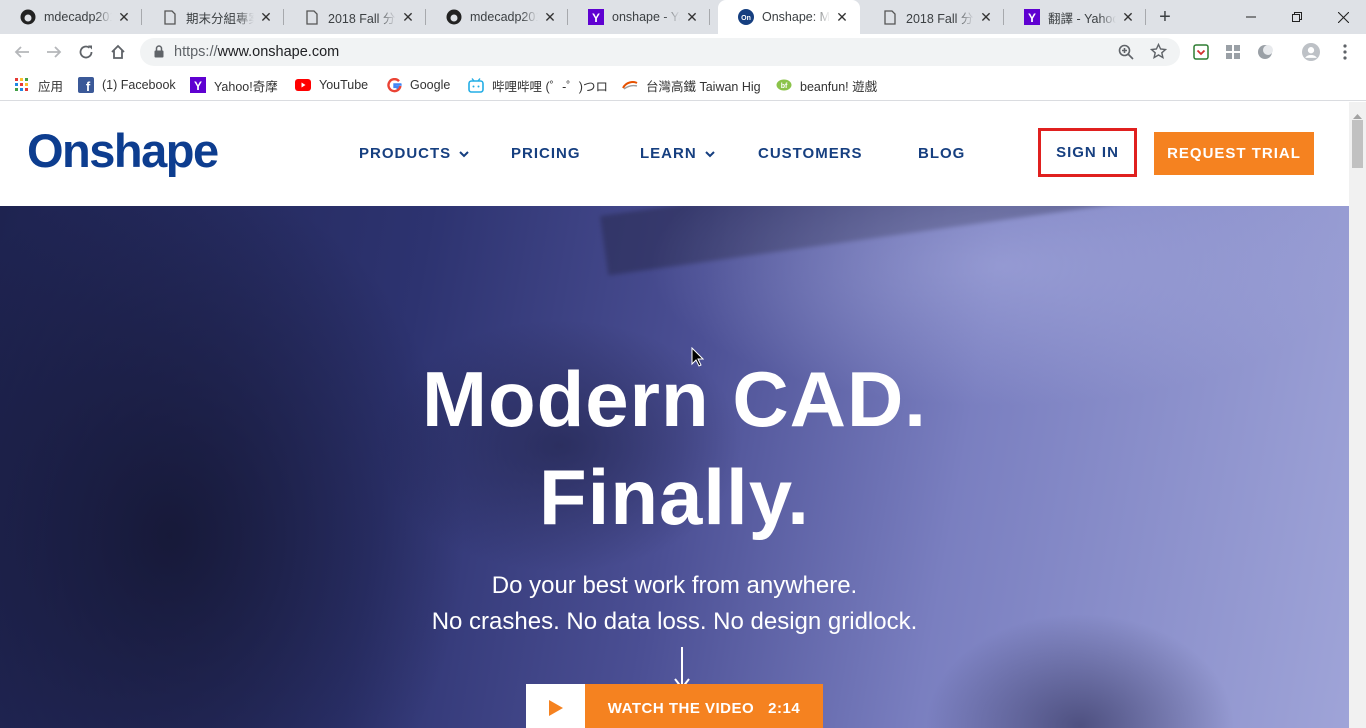 The height and width of the screenshot is (728, 1366). I want to click on browser-tab: Y onshape - Yahoo ✕, so click(639, 17).